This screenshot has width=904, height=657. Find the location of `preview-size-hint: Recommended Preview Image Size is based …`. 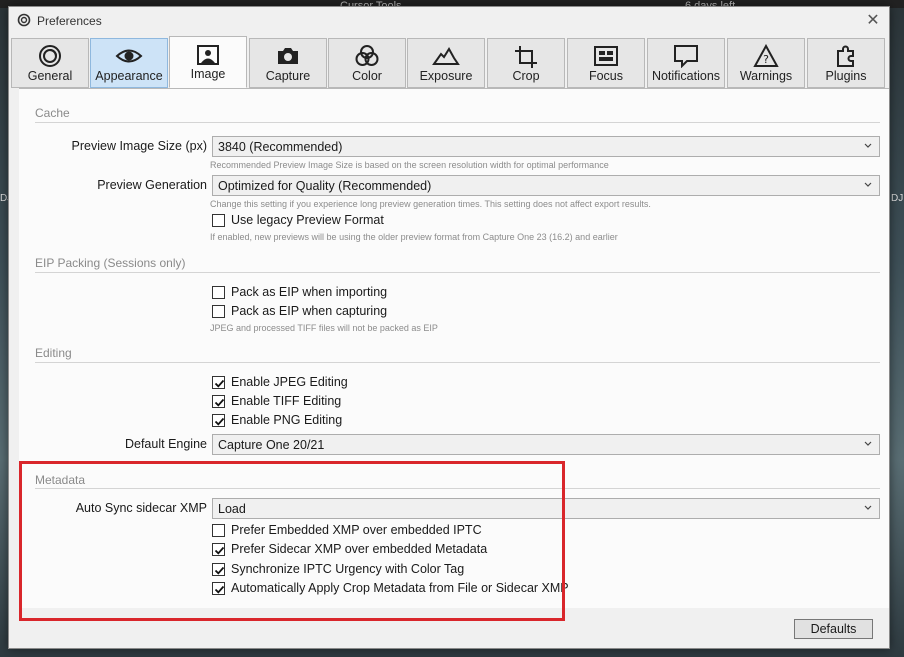

preview-size-hint: Recommended Preview Image Size is based … is located at coordinates (409, 165).